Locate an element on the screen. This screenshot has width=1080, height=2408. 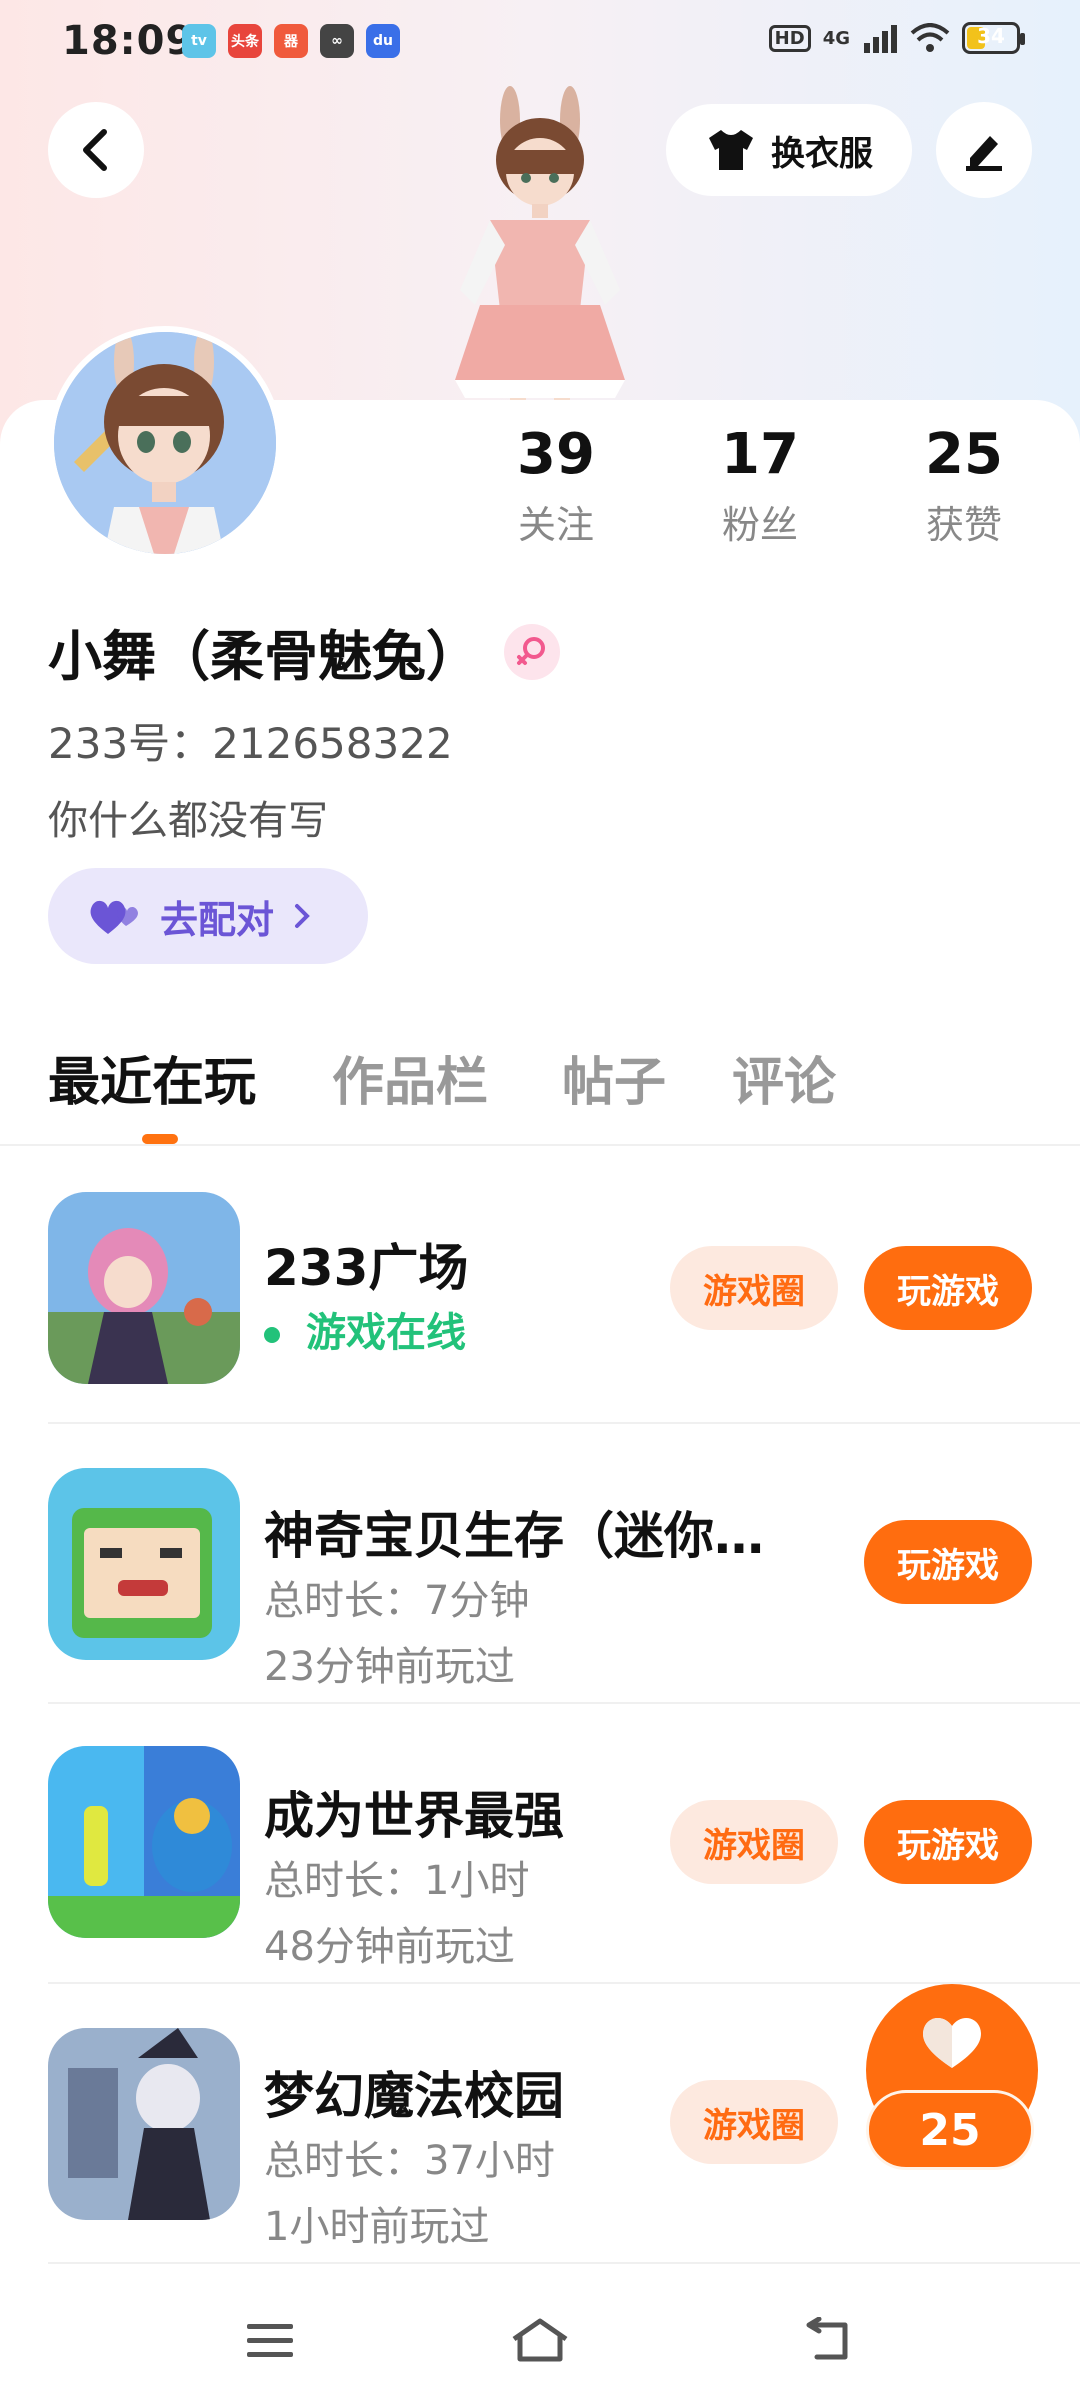
stat-label: 关注 is located at coordinates (555, 525).